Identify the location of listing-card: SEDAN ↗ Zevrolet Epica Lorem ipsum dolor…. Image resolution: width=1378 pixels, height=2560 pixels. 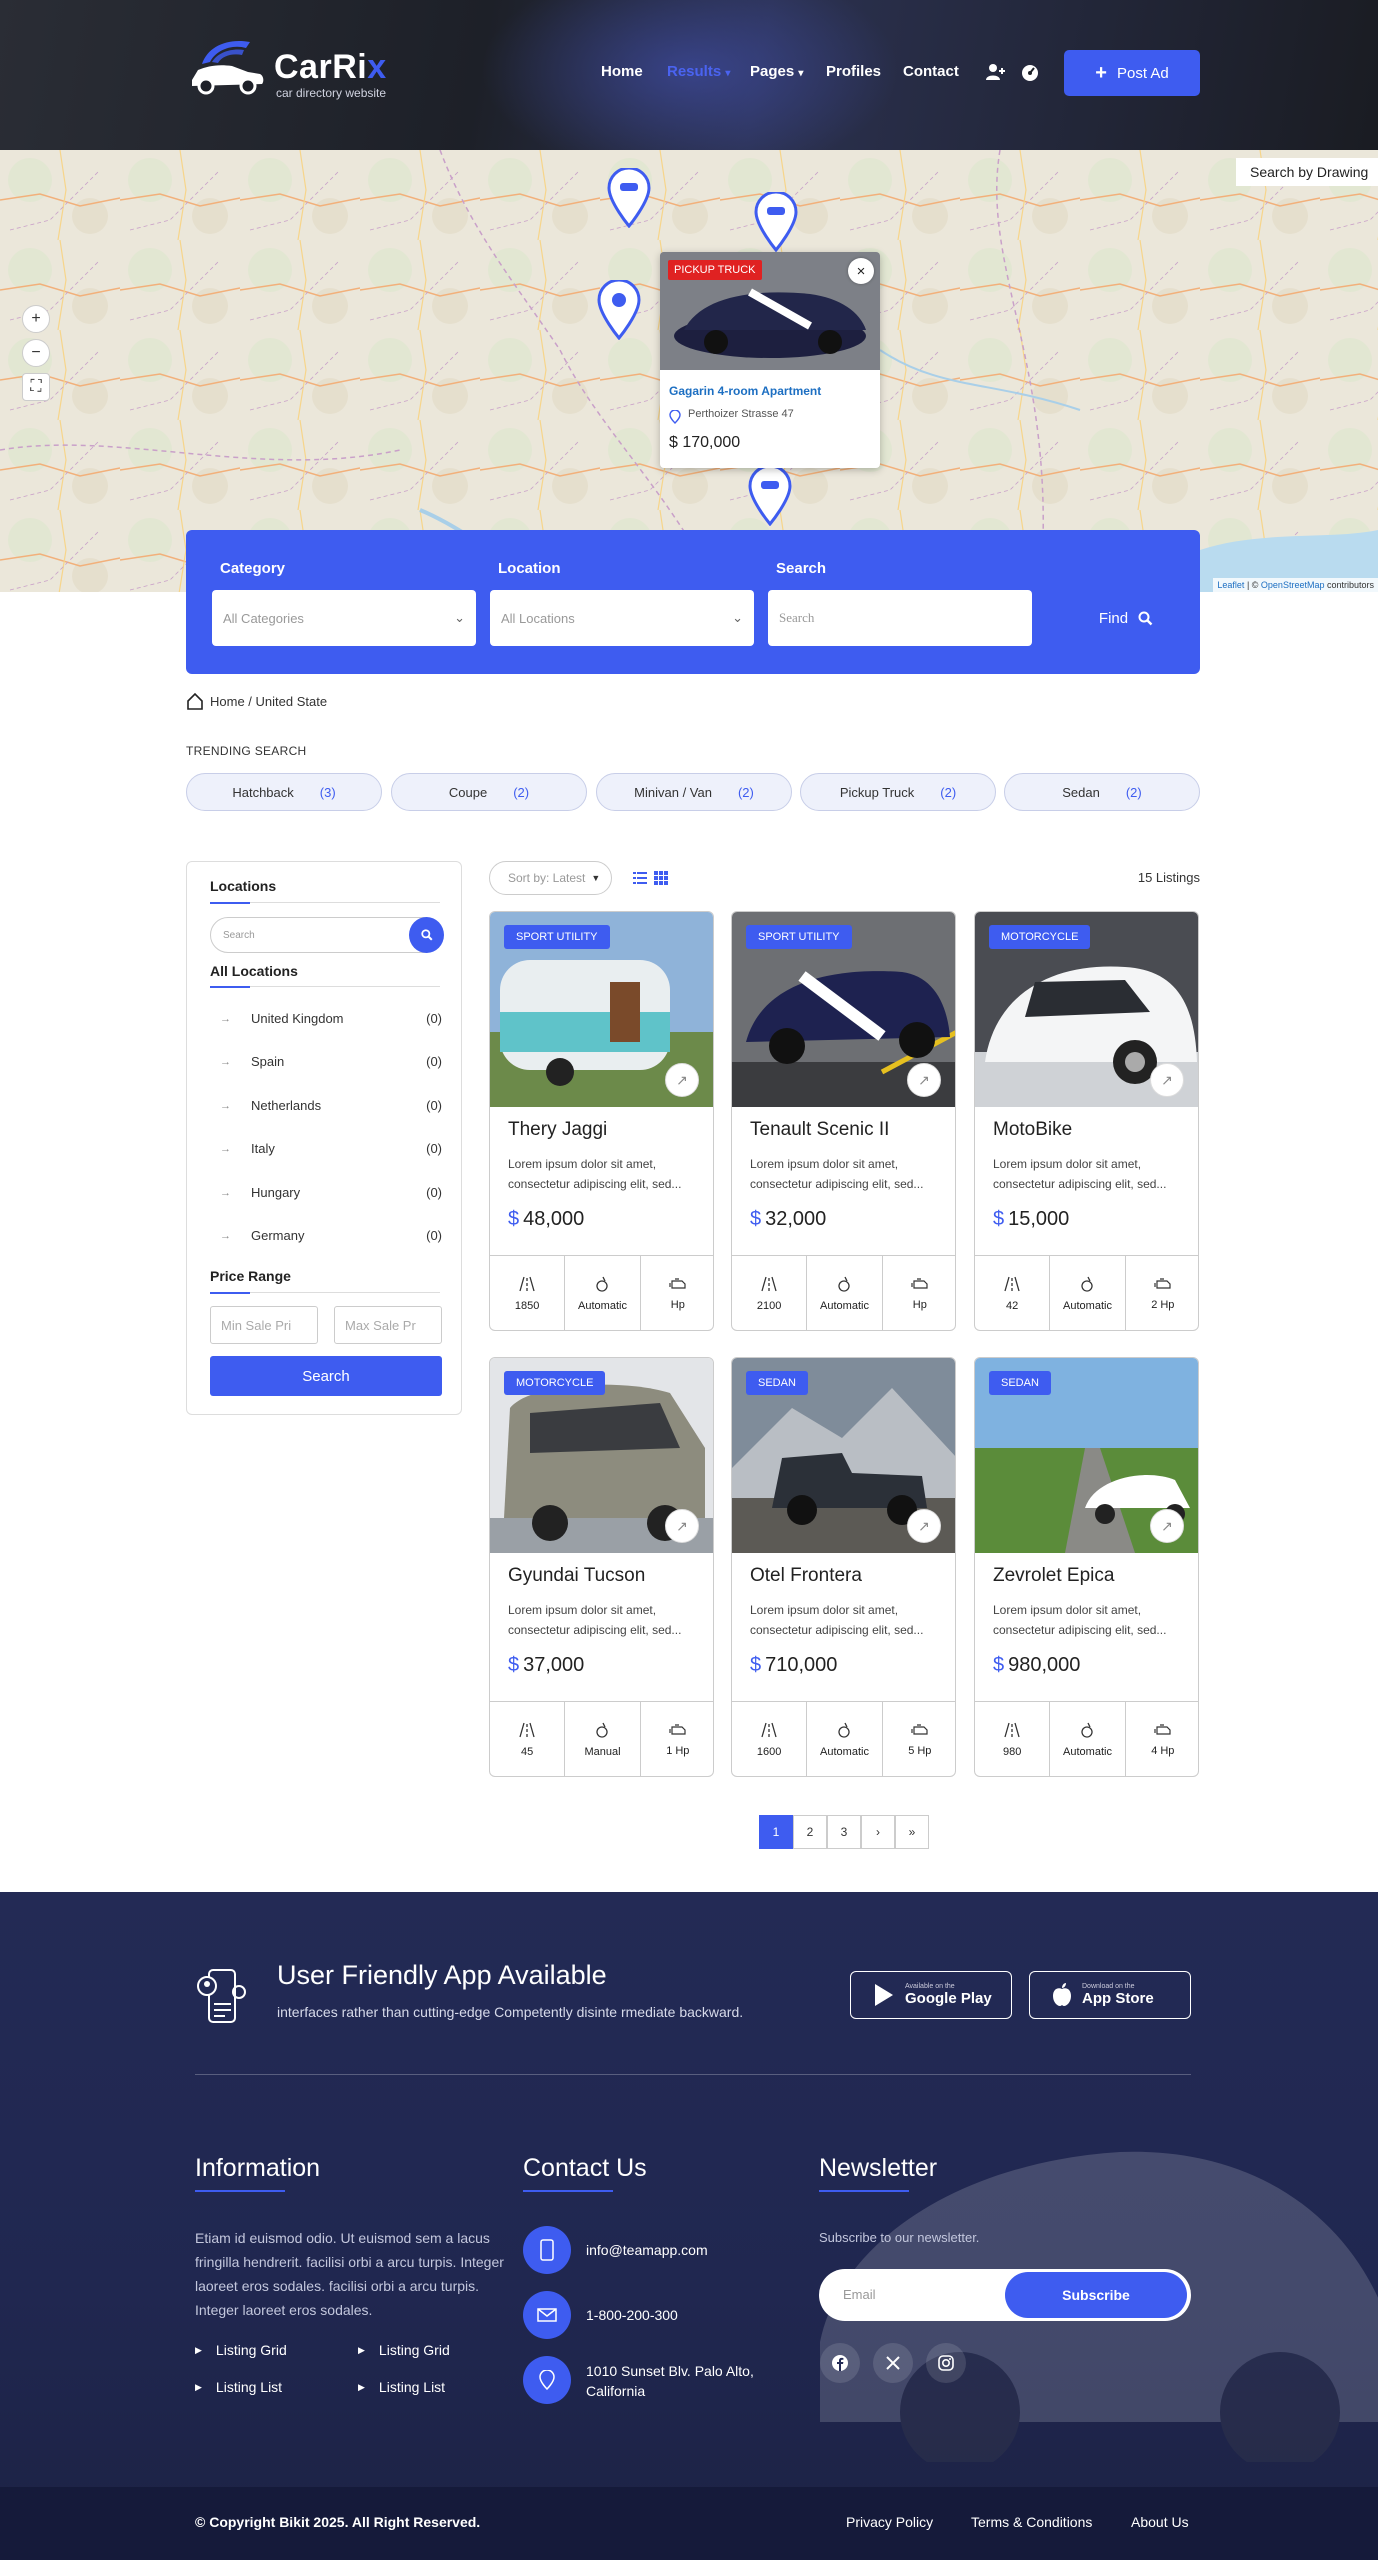
(1086, 1567).